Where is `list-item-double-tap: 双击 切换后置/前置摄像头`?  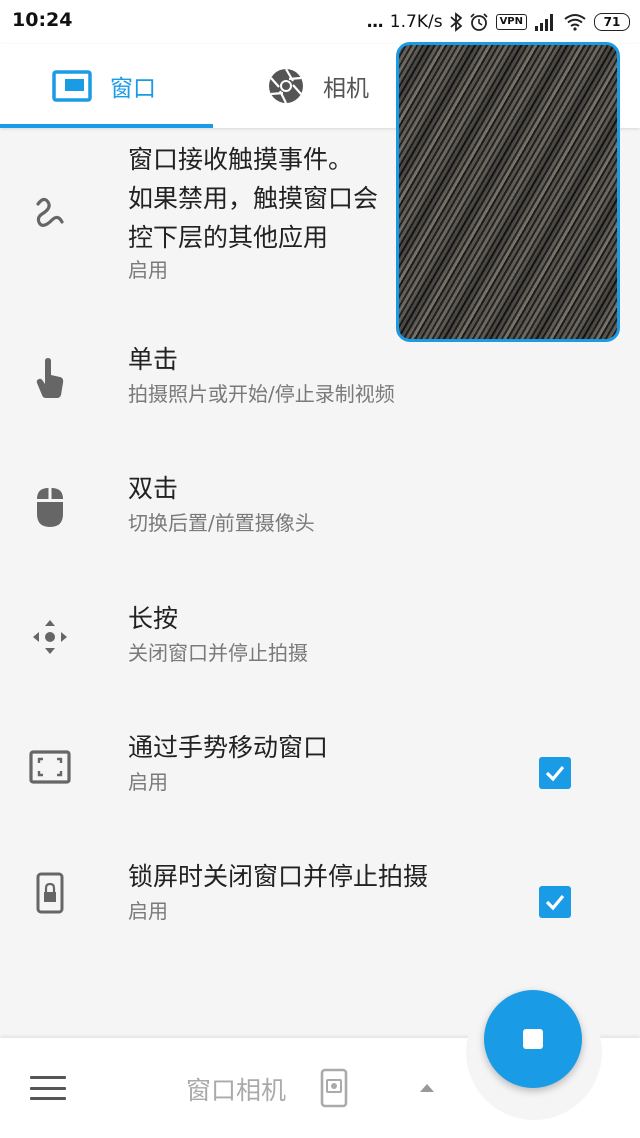 list-item-double-tap: 双击 切换后置/前置摄像头 is located at coordinates (320, 518).